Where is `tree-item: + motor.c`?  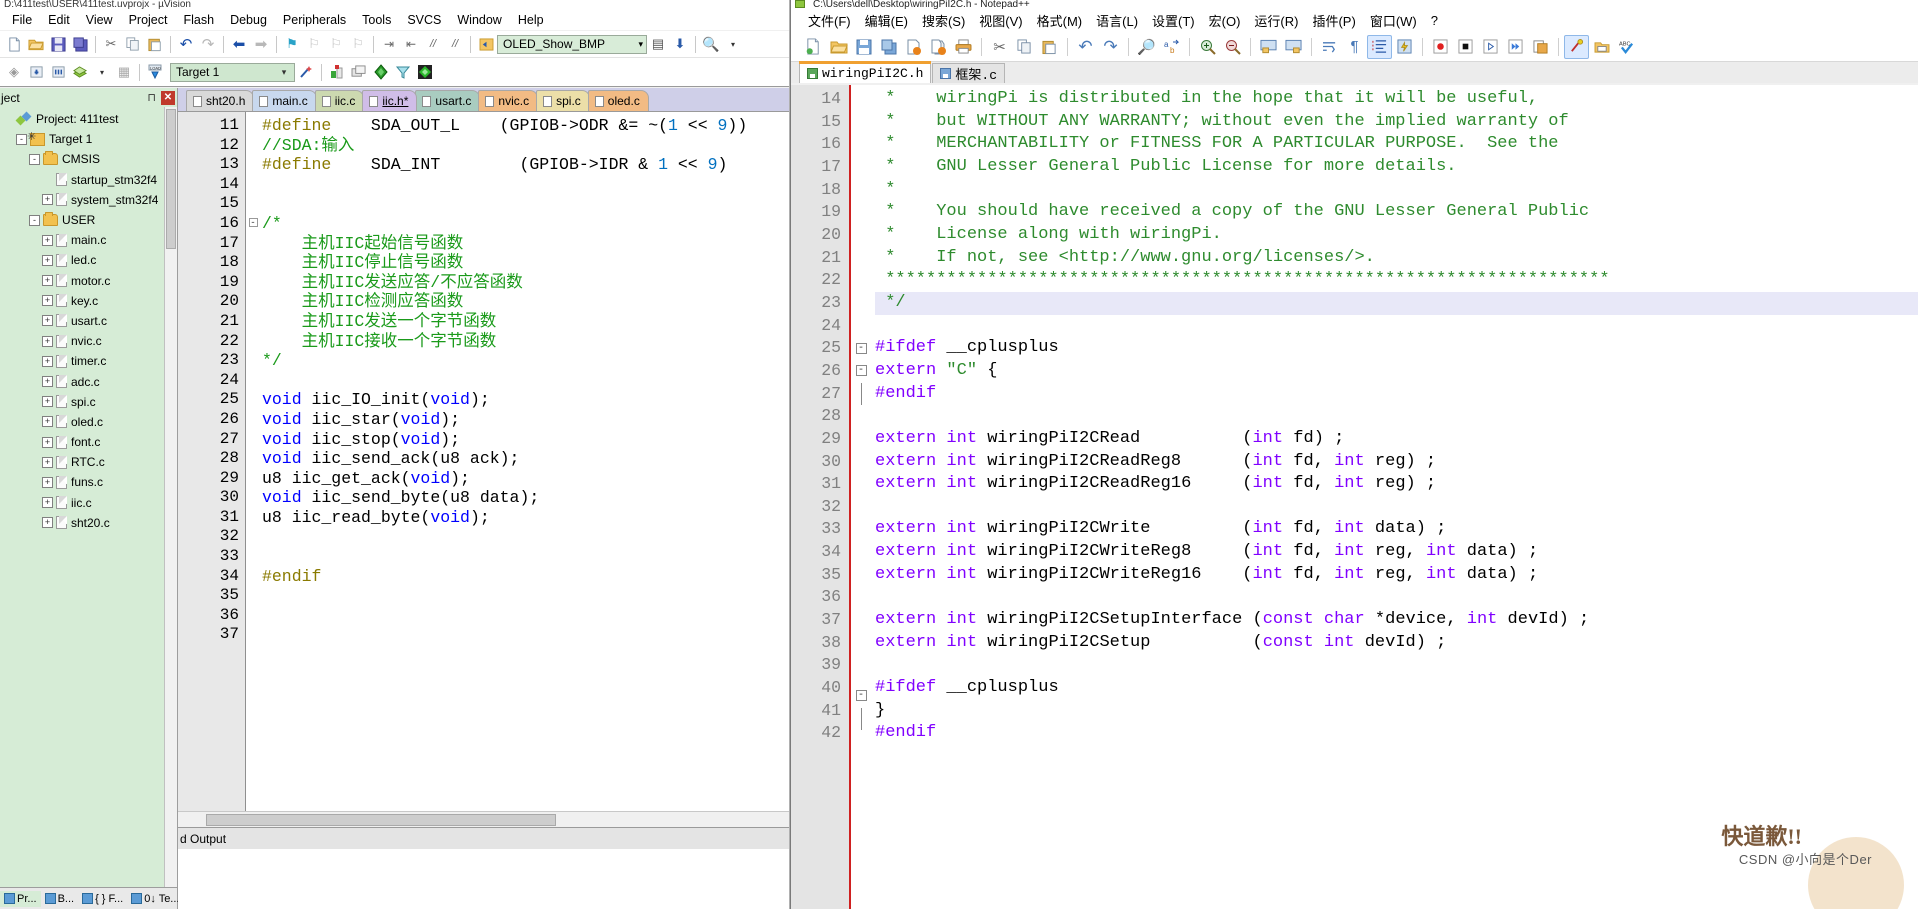 tree-item: + motor.c is located at coordinates (82, 281).